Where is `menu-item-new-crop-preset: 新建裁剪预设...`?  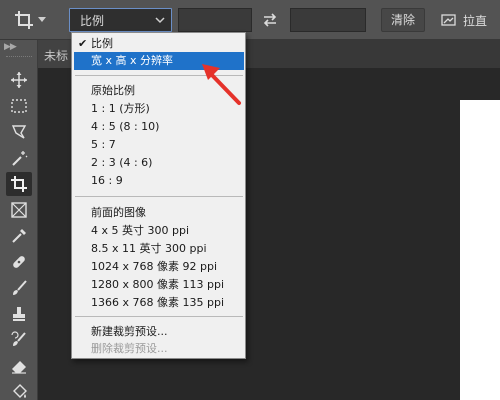 menu-item-new-crop-preset: 新建裁剪预设... is located at coordinates (159, 332).